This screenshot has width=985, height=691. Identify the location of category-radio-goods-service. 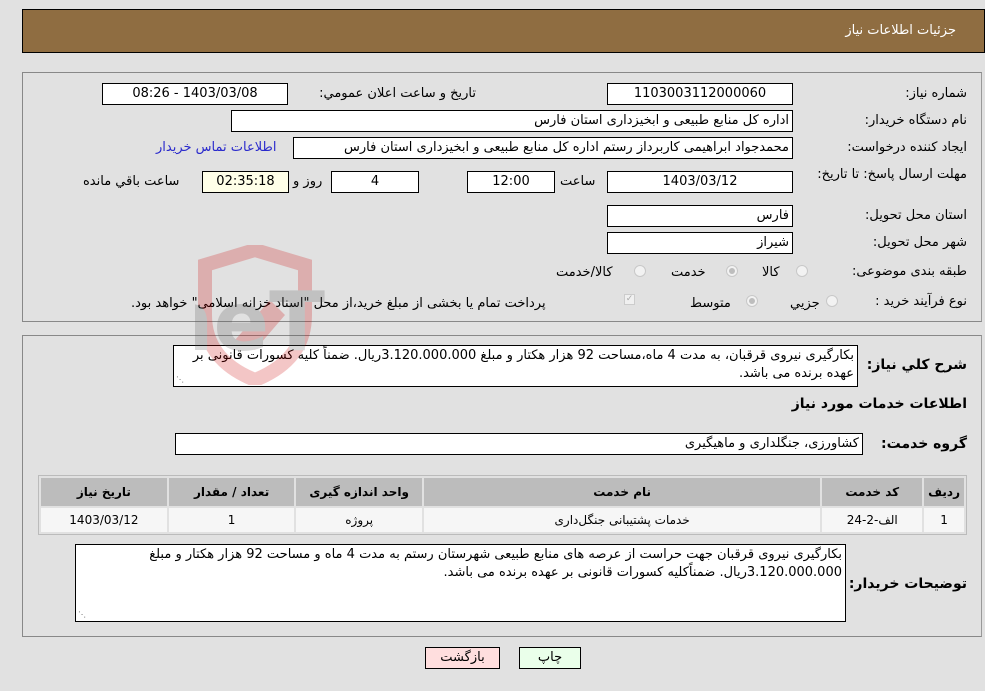
(640, 271).